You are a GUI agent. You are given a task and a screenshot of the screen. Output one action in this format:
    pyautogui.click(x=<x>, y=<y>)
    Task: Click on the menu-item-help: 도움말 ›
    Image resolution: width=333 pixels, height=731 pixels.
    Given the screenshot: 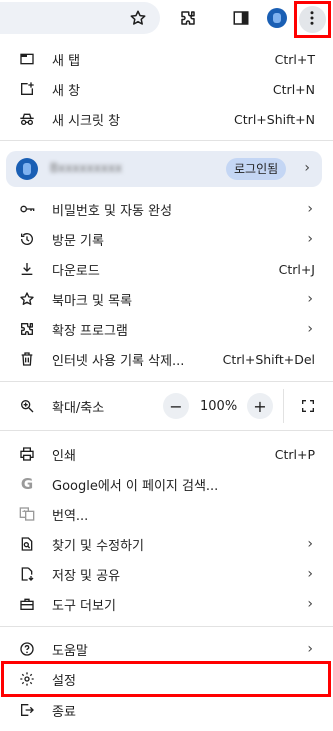 What is the action you would take?
    pyautogui.click(x=166, y=649)
    